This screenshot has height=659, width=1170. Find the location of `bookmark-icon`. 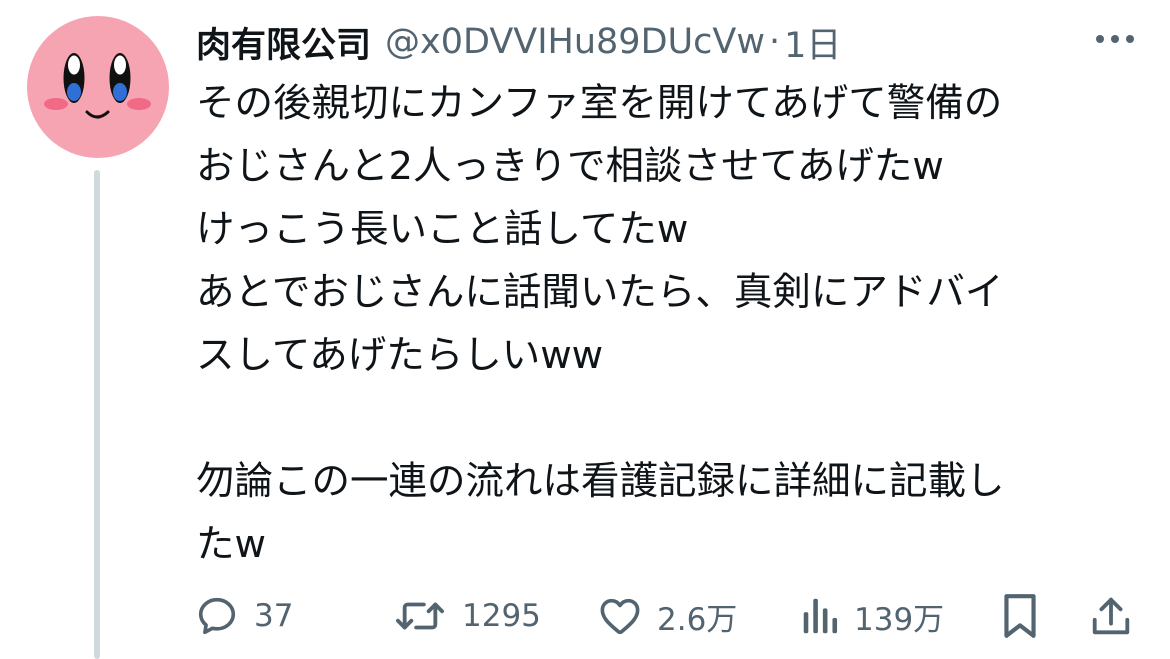

bookmark-icon is located at coordinates (1020, 616).